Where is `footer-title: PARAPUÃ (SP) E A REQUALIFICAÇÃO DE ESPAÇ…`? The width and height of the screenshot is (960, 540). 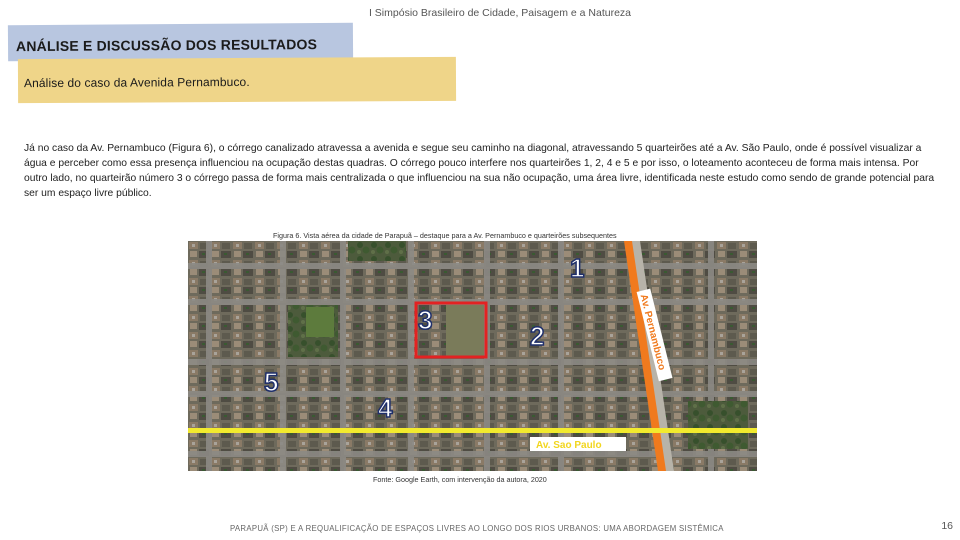 footer-title: PARAPUÃ (SP) E A REQUALIFICAÇÃO DE ESPAÇ… is located at coordinates (477, 528).